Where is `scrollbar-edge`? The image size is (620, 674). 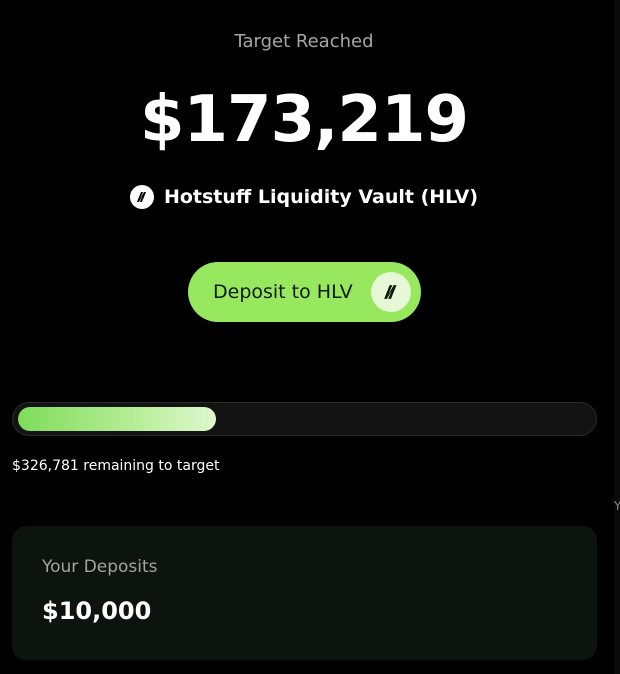
scrollbar-edge is located at coordinates (617, 337).